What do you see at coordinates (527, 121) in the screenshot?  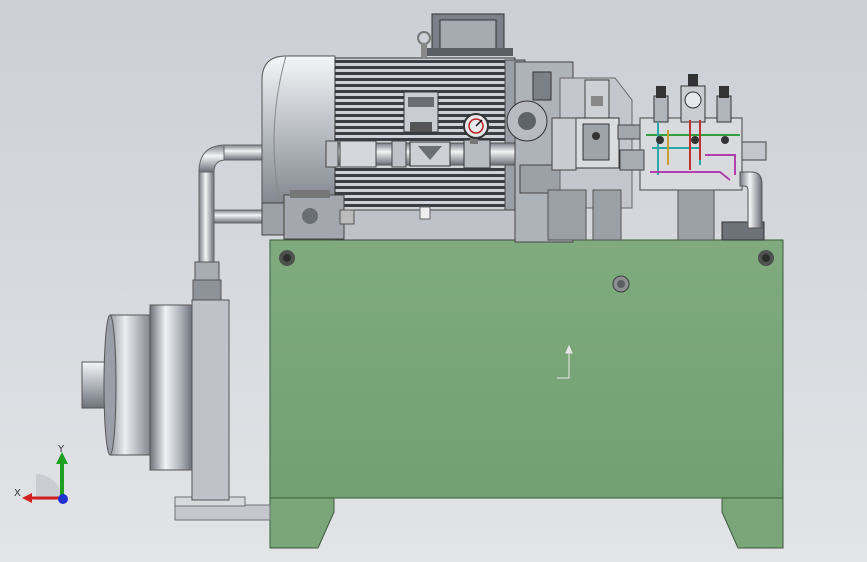 I see `gear-icon` at bounding box center [527, 121].